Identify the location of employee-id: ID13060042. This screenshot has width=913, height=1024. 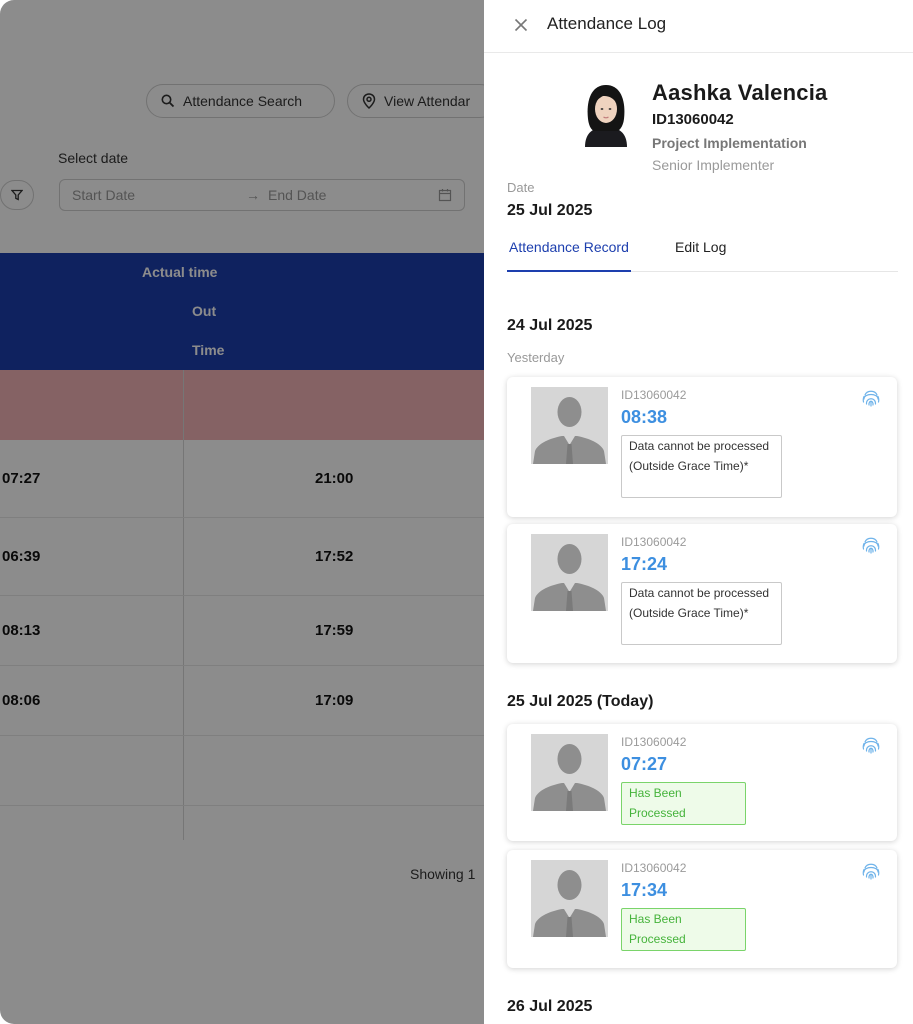
(693, 119).